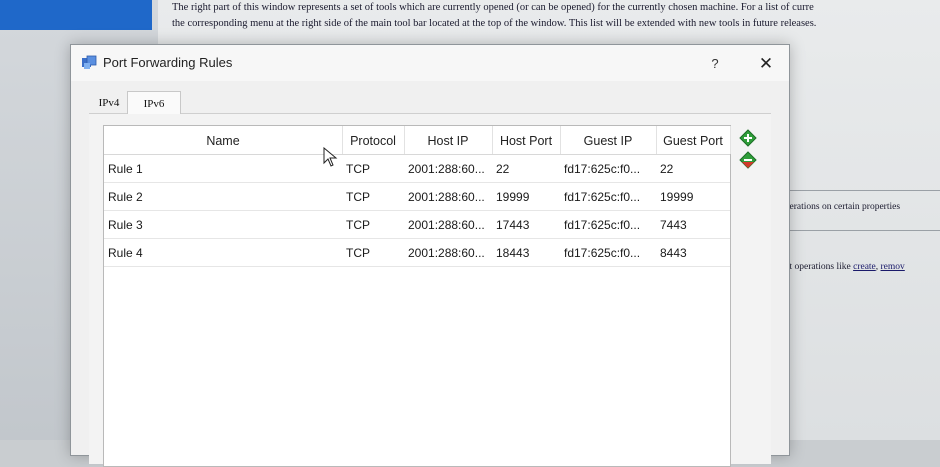 The height and width of the screenshot is (467, 940). What do you see at coordinates (109, 103) in the screenshot?
I see `tab-ipv4: IPv4` at bounding box center [109, 103].